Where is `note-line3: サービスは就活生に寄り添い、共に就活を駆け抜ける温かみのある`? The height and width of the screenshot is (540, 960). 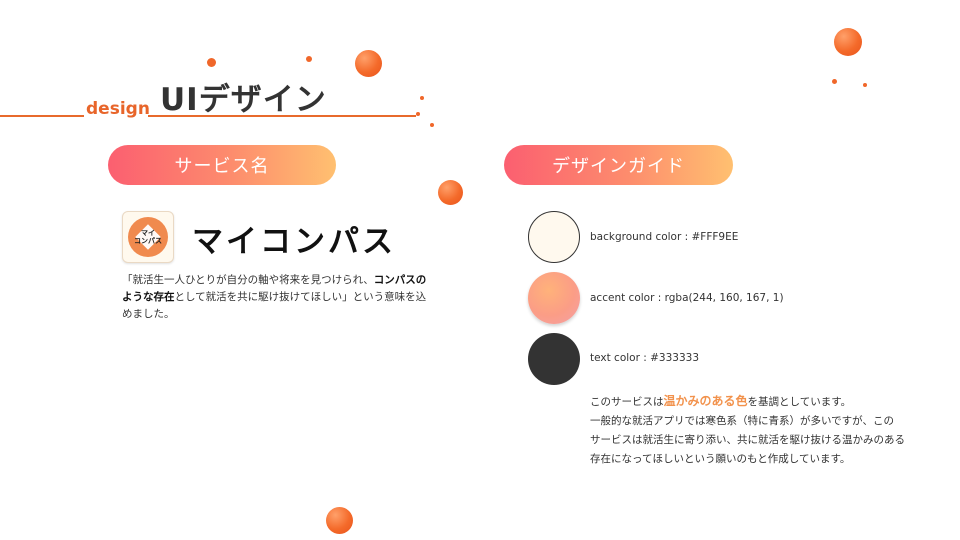 note-line3: サービスは就活生に寄り添い、共に就活を駆け抜ける温かみのある is located at coordinates (747, 440).